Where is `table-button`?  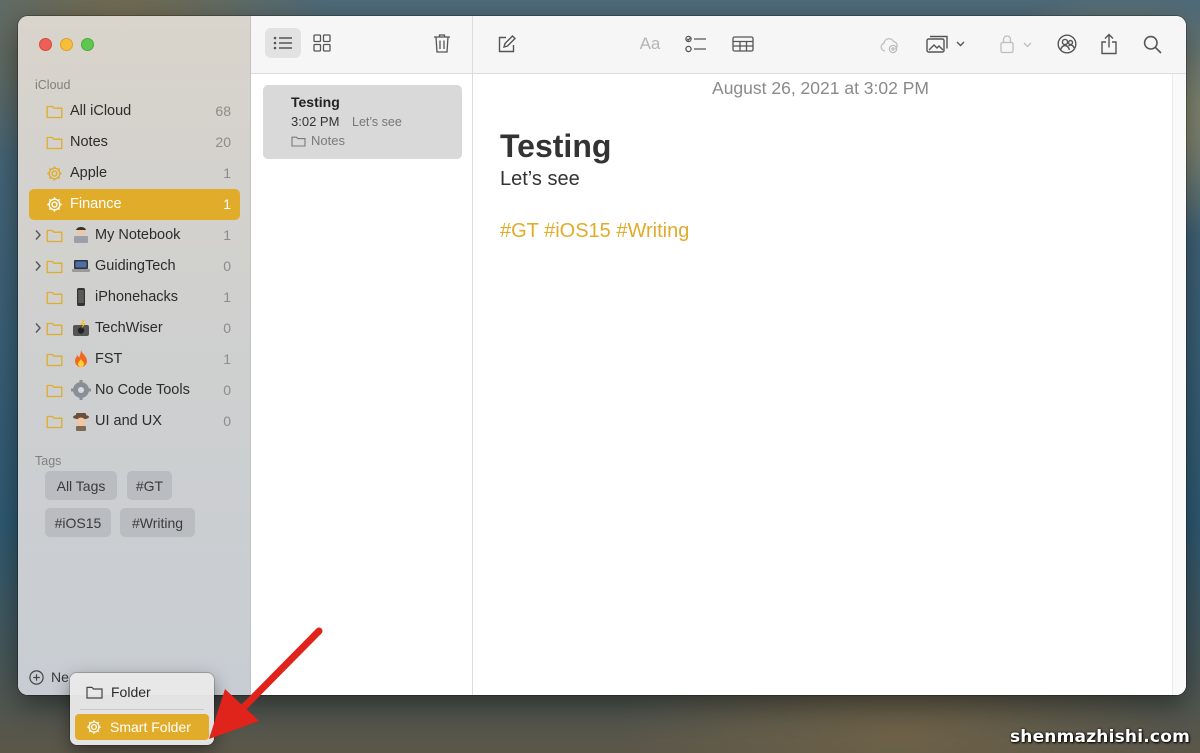
table-button is located at coordinates (743, 44).